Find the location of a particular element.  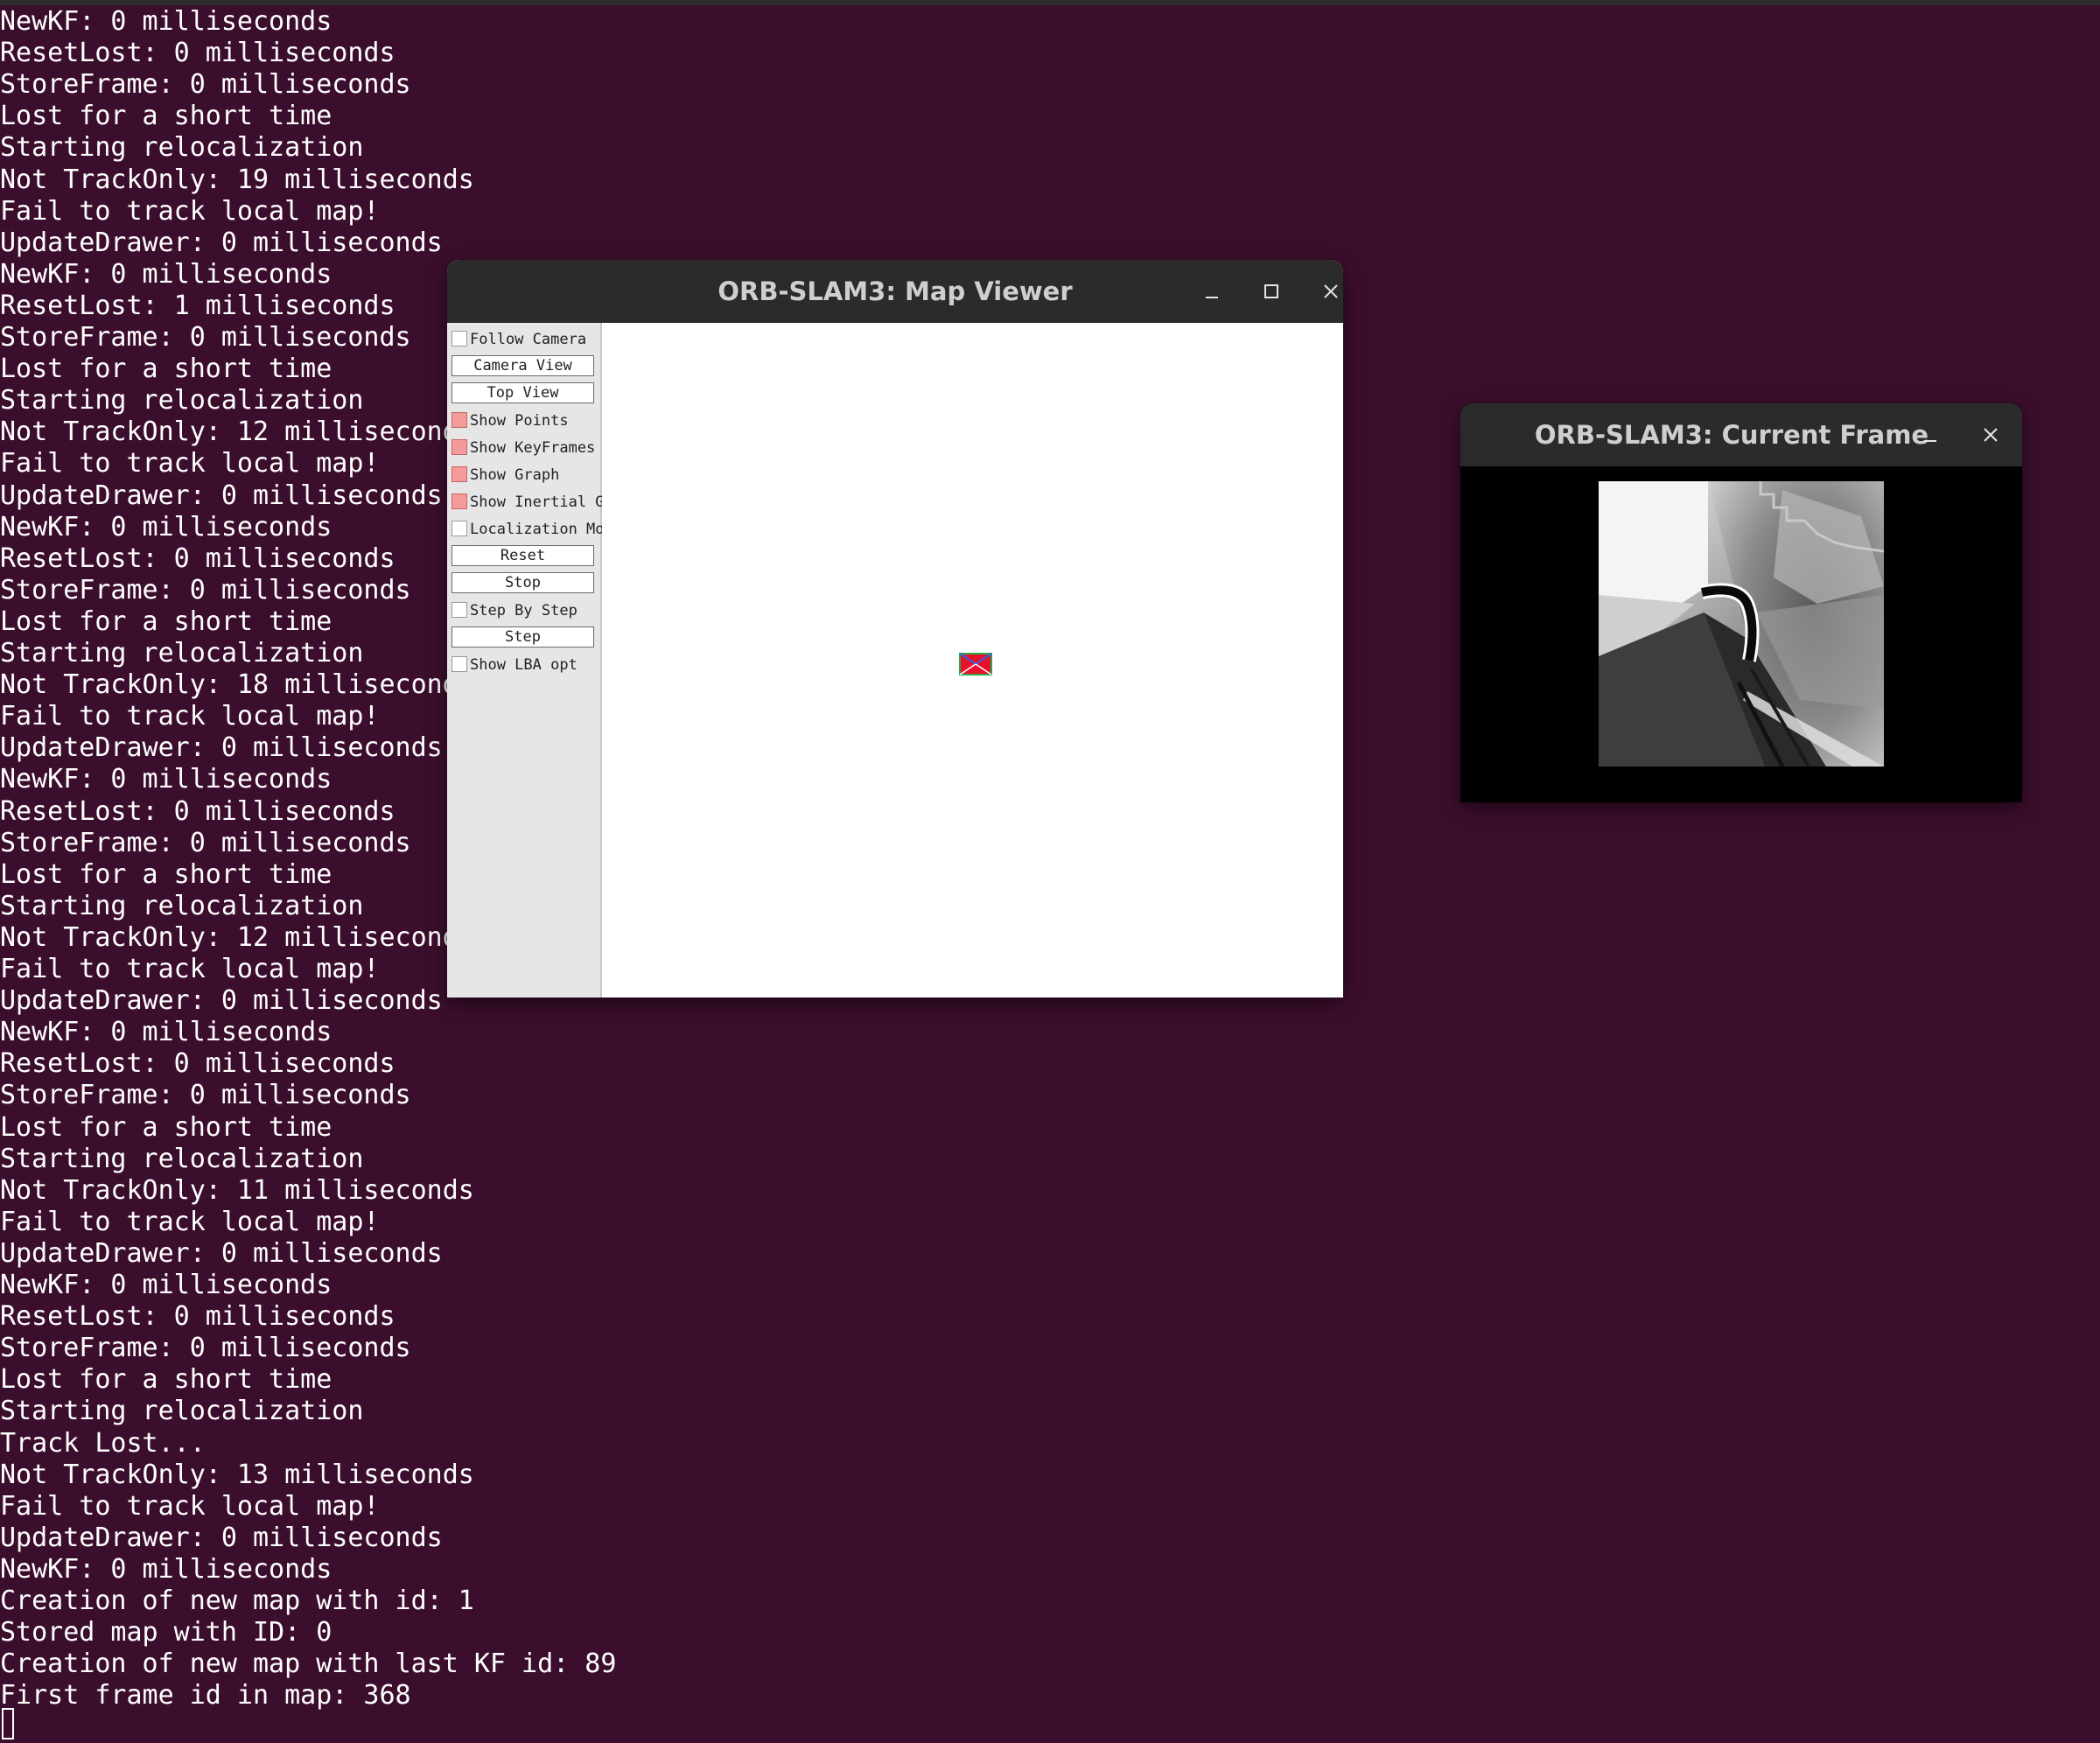

maximize-icon is located at coordinates (1271, 291).